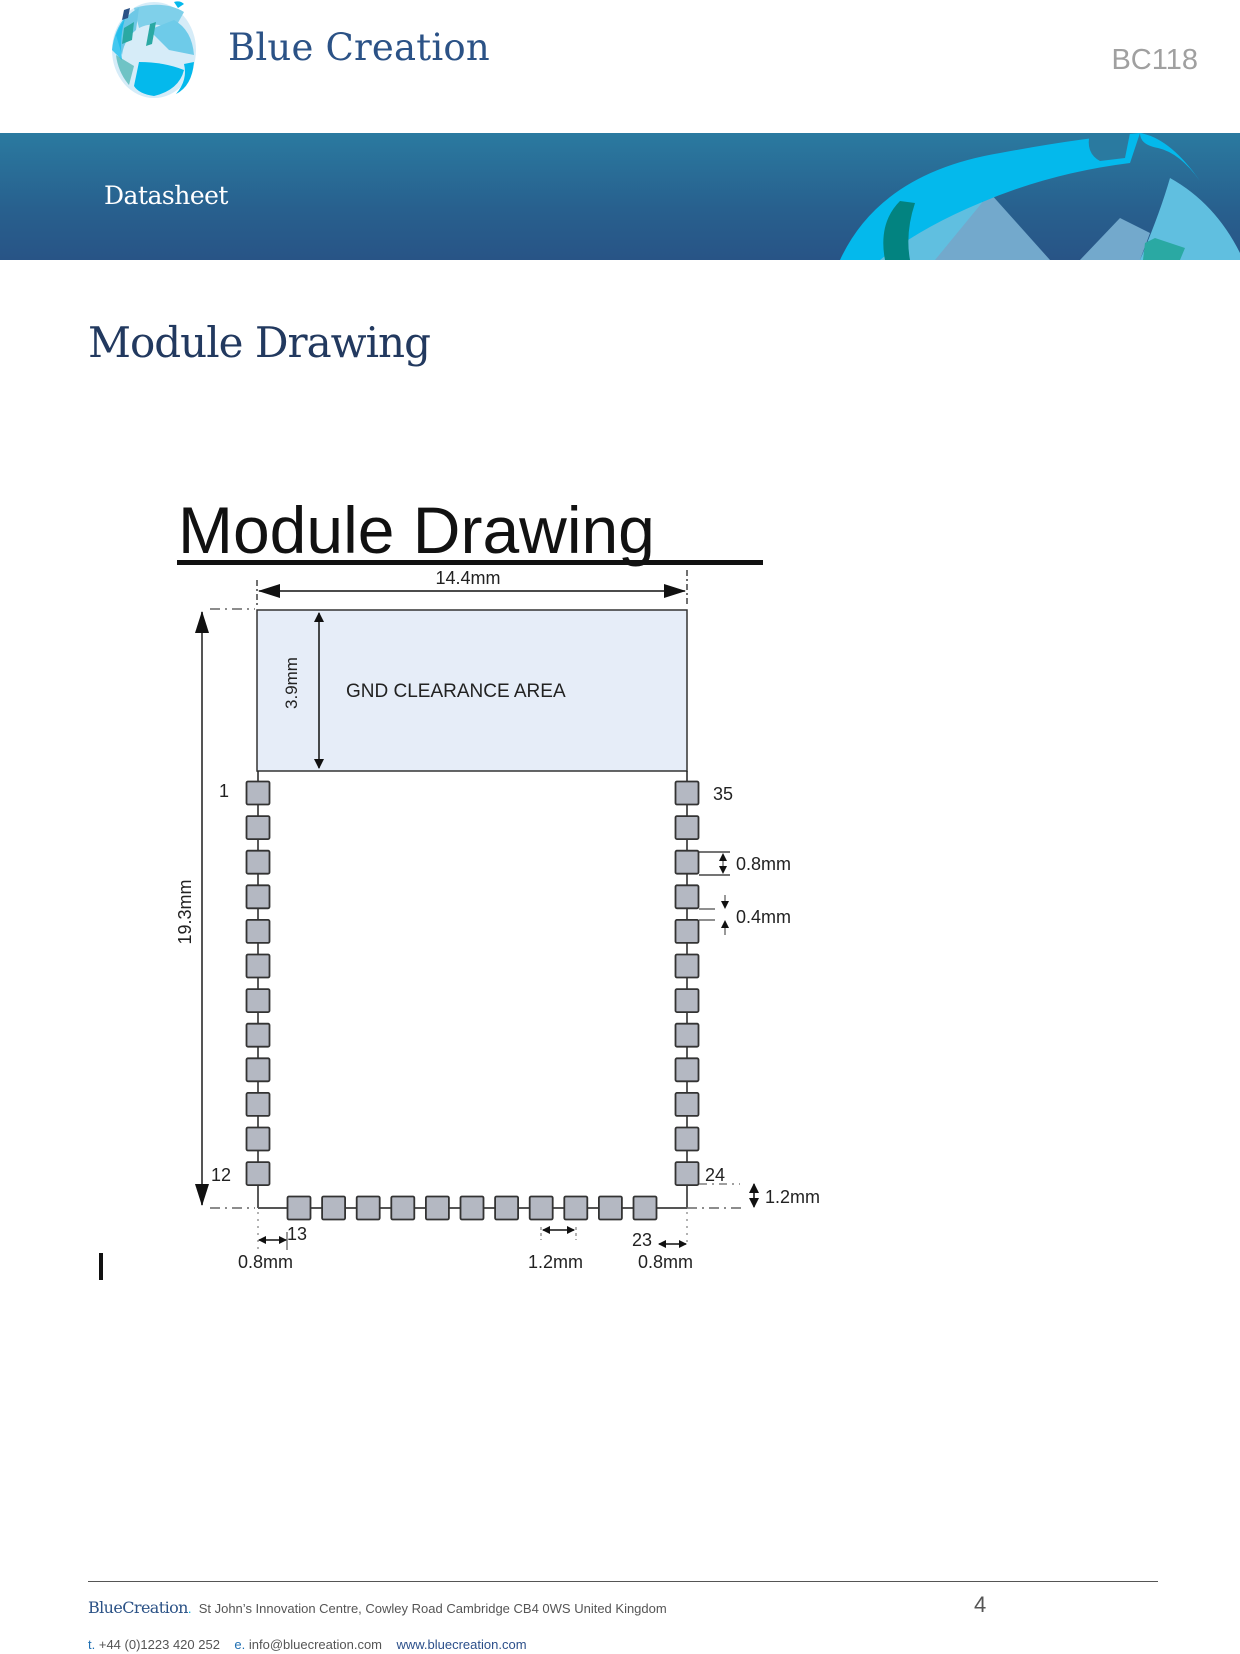 The width and height of the screenshot is (1240, 1654). I want to click on height-label: 19.3mm, so click(185, 911).